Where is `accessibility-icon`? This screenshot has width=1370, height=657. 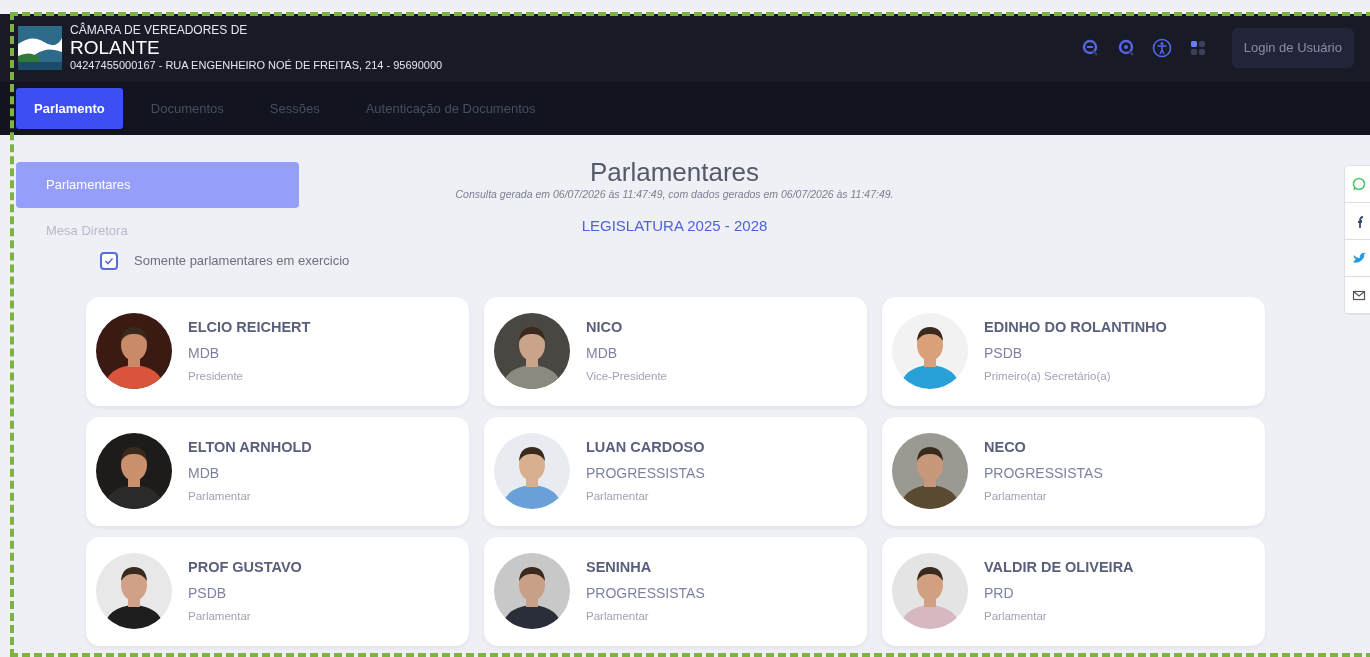
accessibility-icon is located at coordinates (1161, 48).